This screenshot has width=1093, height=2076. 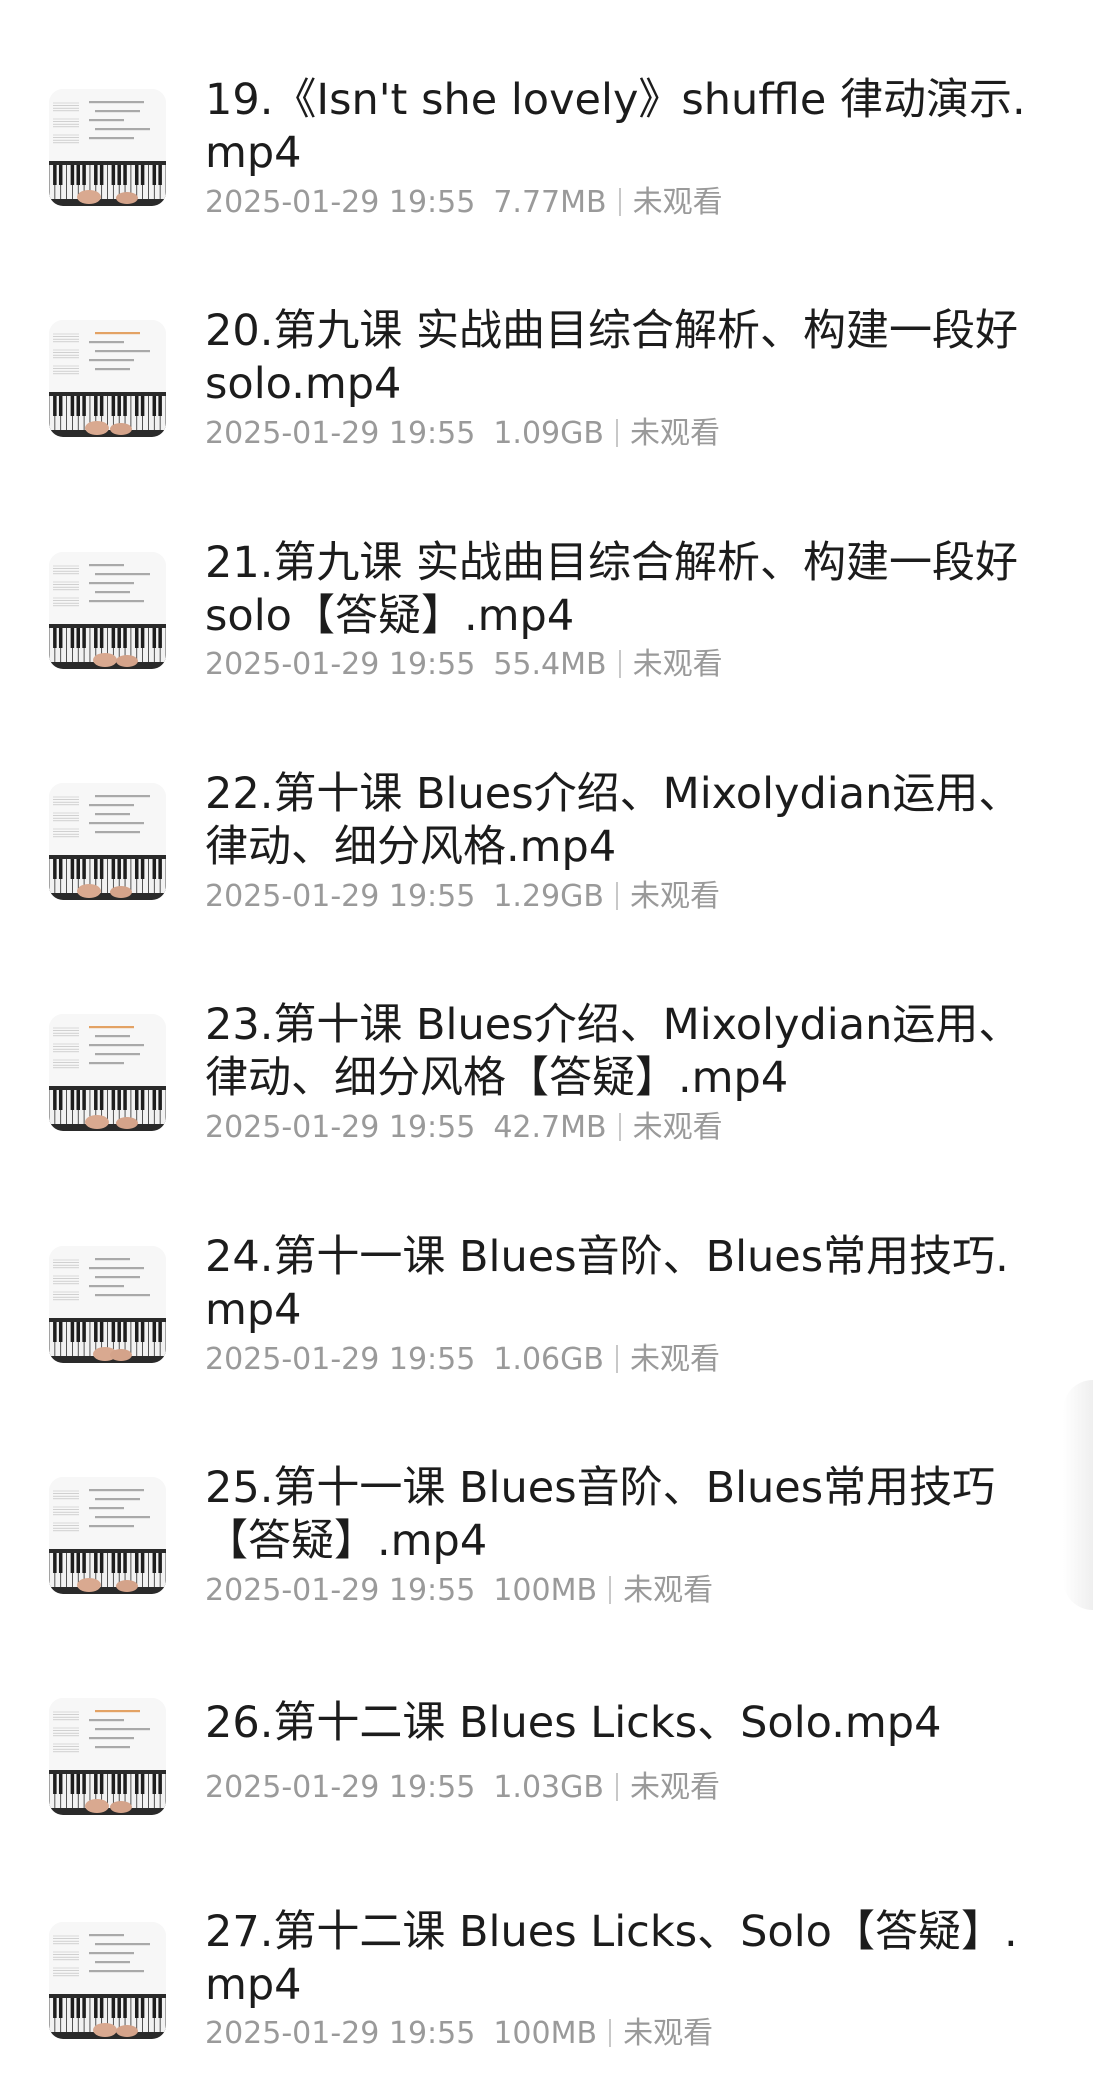 I want to click on file-size: 55.4MB, so click(x=550, y=664).